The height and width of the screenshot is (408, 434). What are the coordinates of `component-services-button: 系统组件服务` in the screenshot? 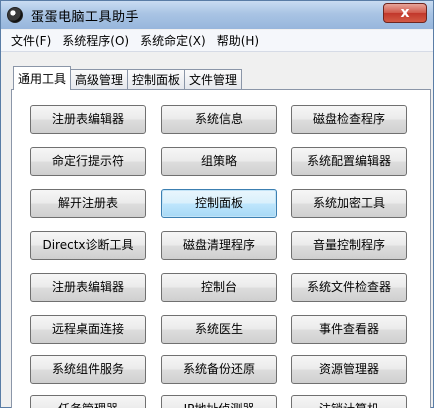 It's located at (88, 369).